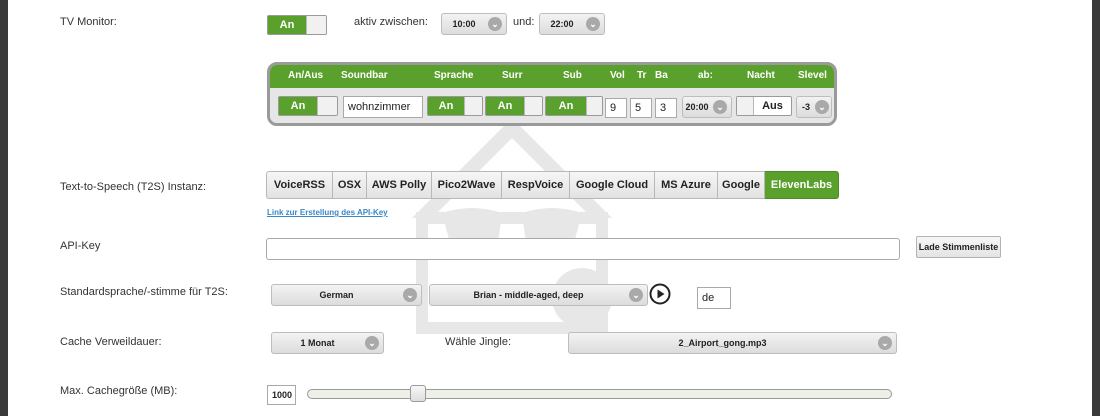 This screenshot has height=416, width=1100. Describe the element at coordinates (88, 22) in the screenshot. I see `tv-monitor-label: TV Monitor:` at that location.